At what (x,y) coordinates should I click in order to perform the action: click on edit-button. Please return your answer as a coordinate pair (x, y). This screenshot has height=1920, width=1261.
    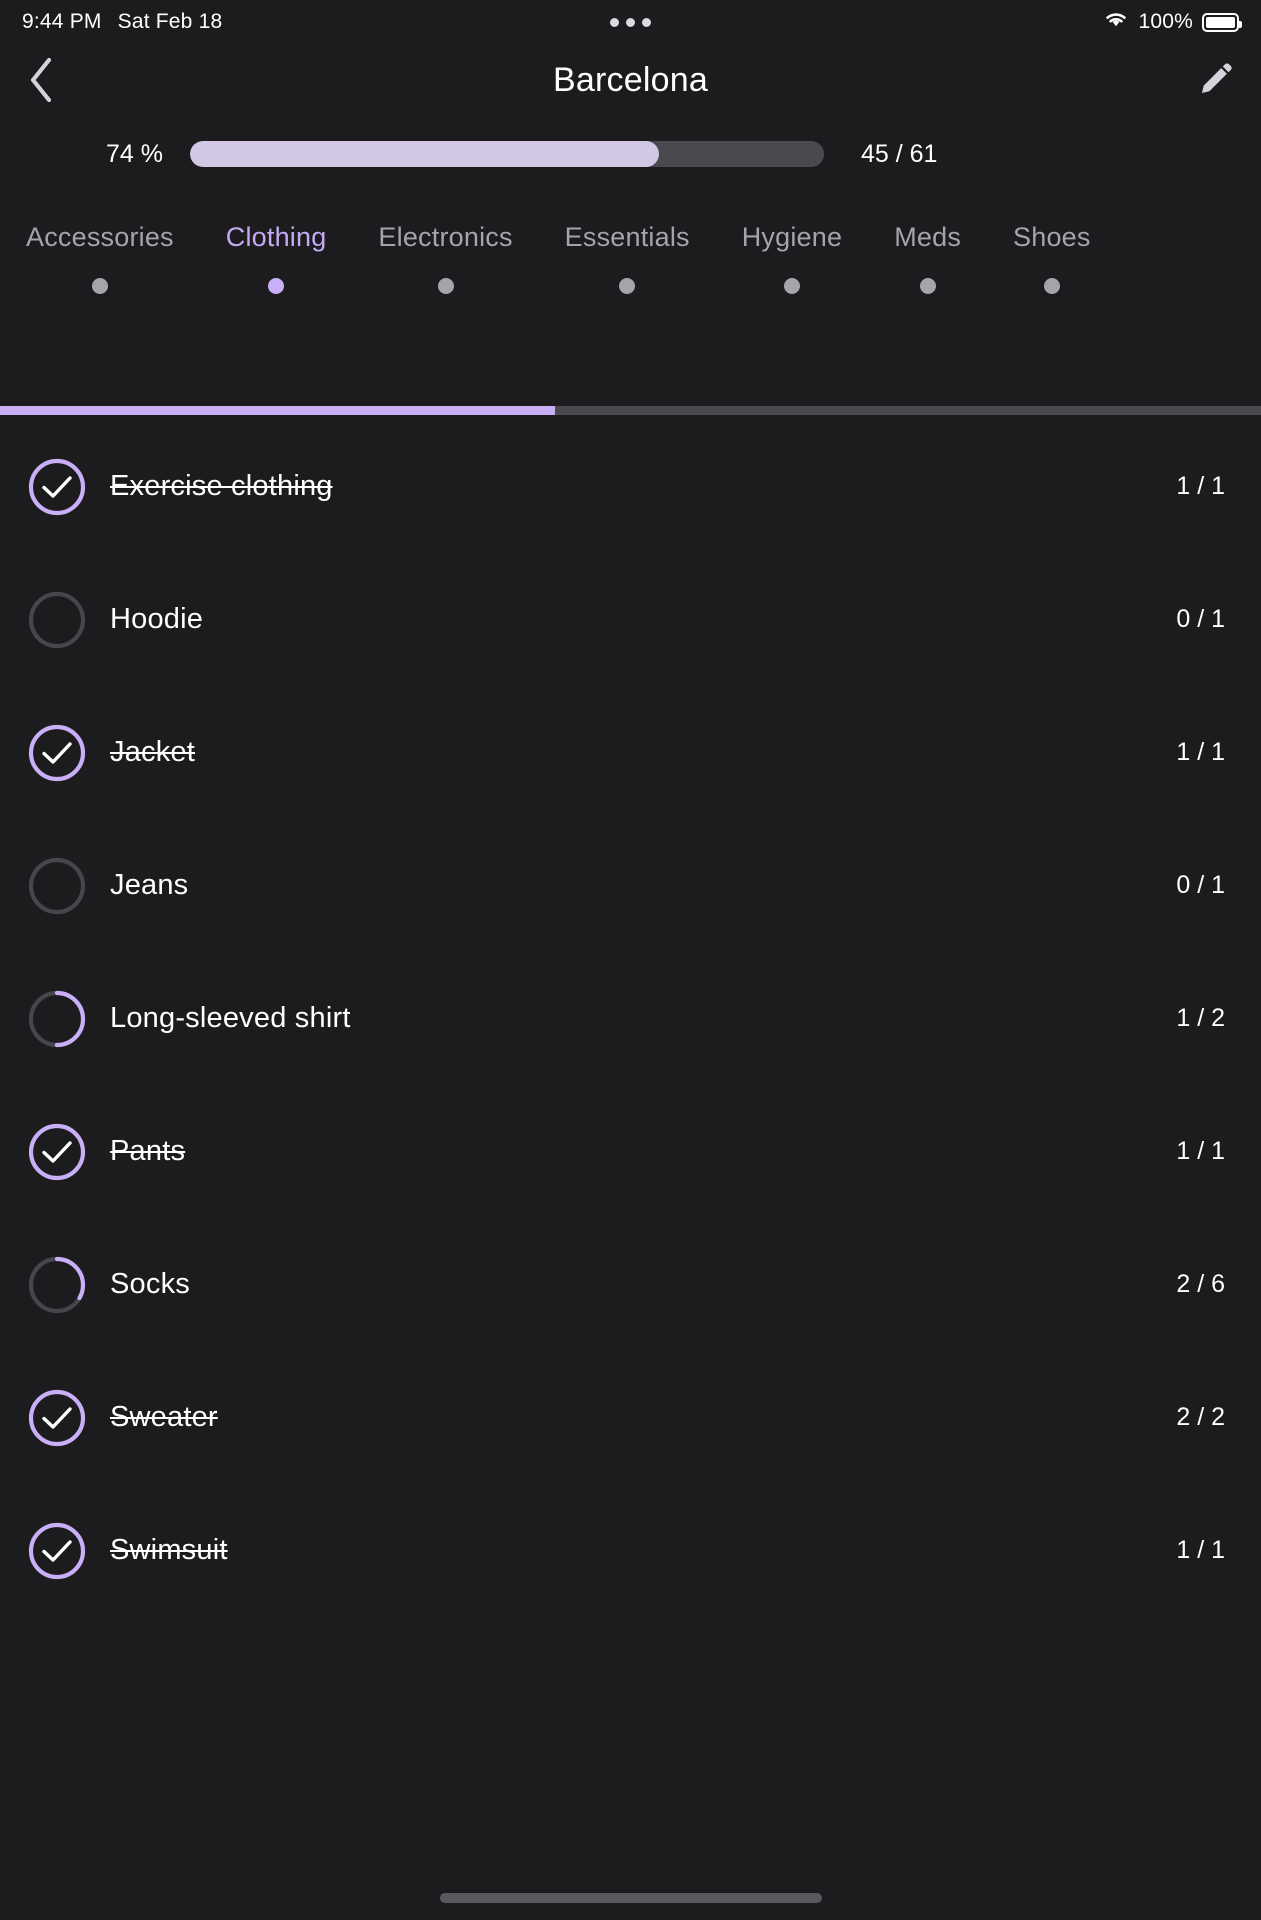
    Looking at the image, I should click on (1215, 80).